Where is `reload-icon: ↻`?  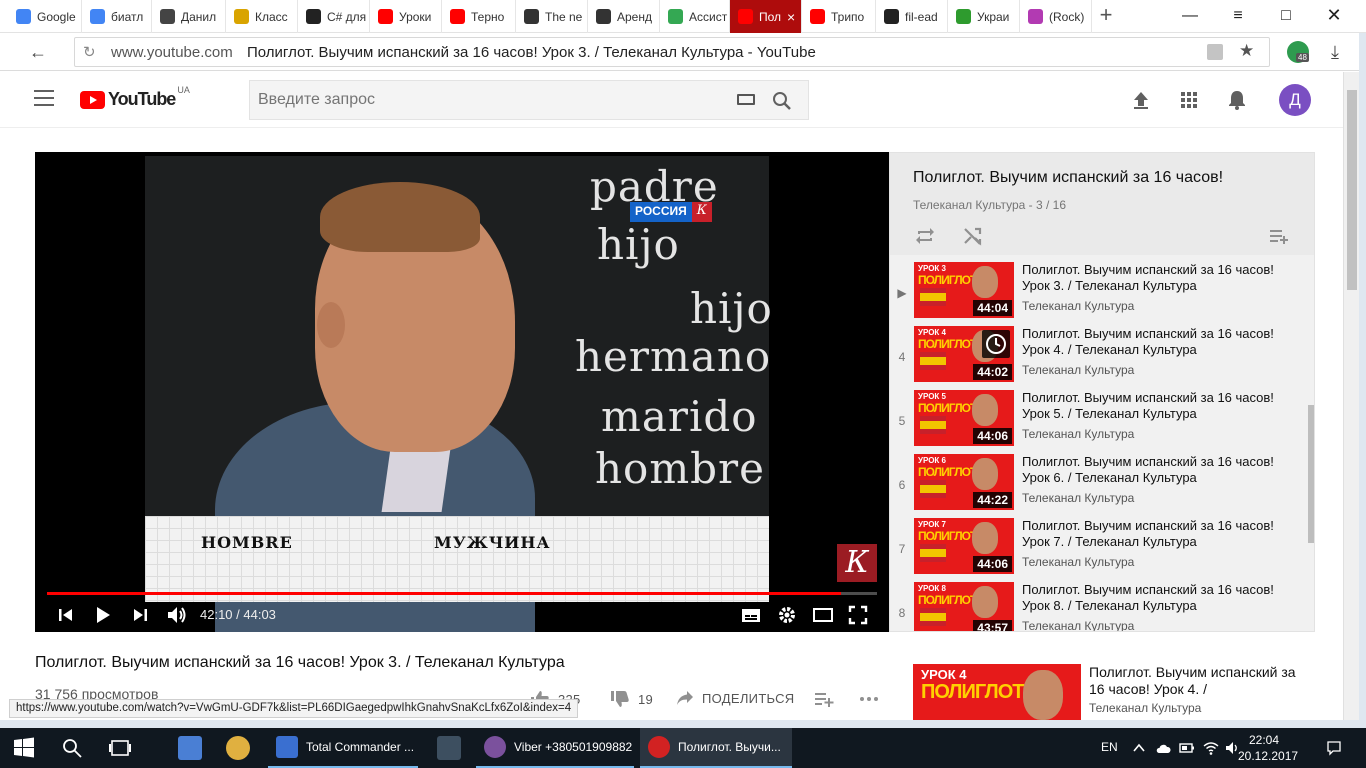 reload-icon: ↻ is located at coordinates (89, 52).